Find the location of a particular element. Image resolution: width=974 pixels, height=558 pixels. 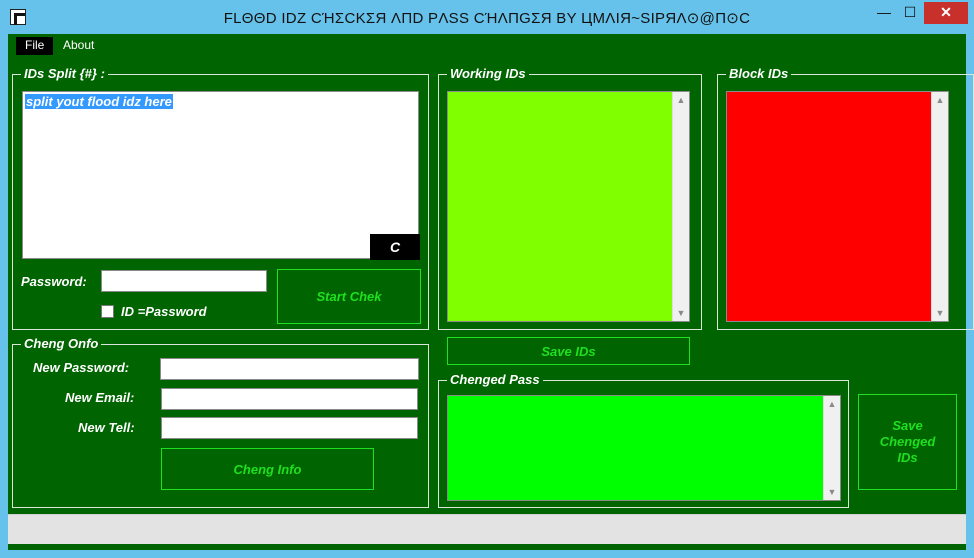

working-ids-legend: Working IDs is located at coordinates (488, 73).